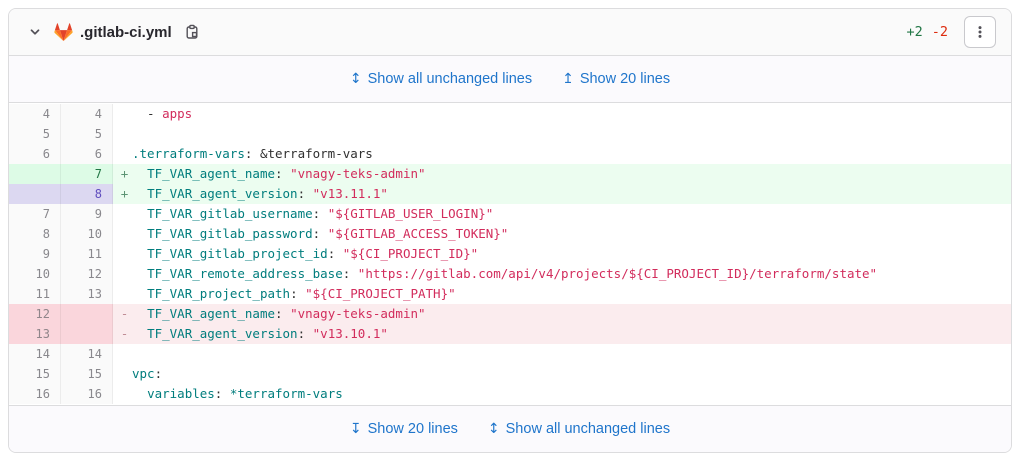 Image resolution: width=1020 pixels, height=467 pixels. I want to click on old-line-number: 15, so click(35, 374).